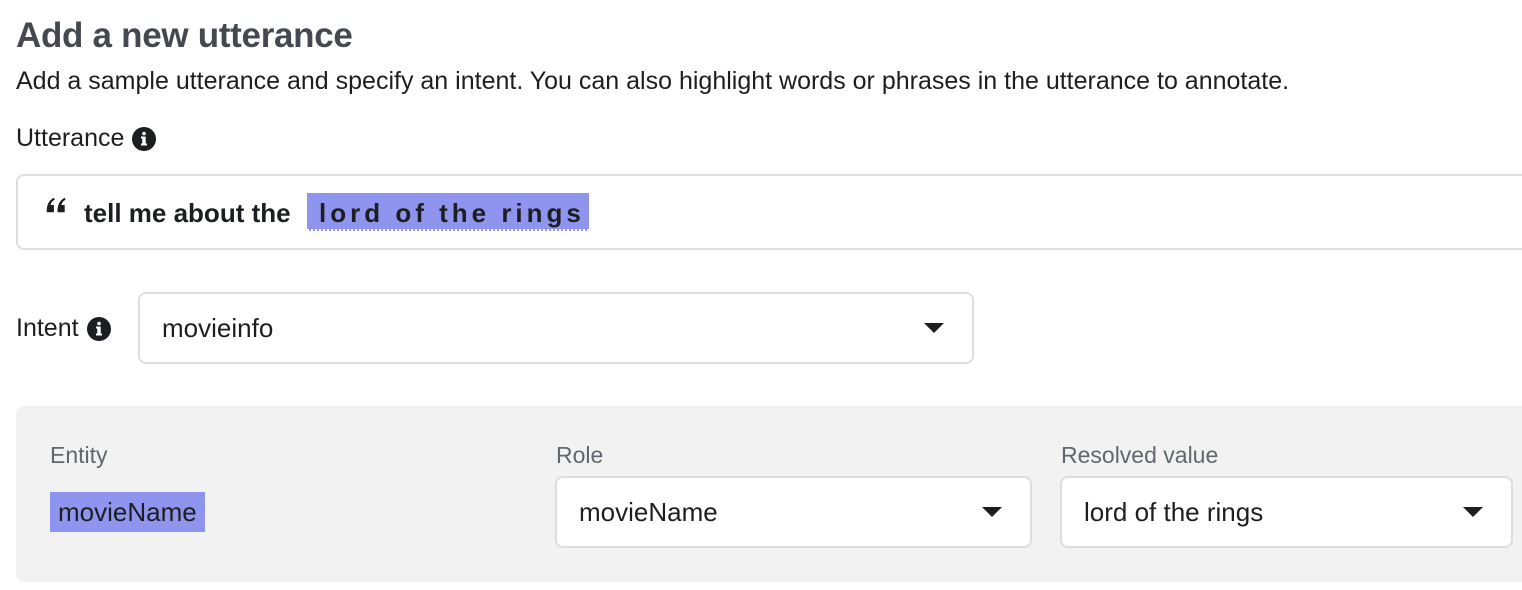 The height and width of the screenshot is (590, 1522). Describe the element at coordinates (184, 35) in the screenshot. I see `page-title: Add a new utterance` at that location.